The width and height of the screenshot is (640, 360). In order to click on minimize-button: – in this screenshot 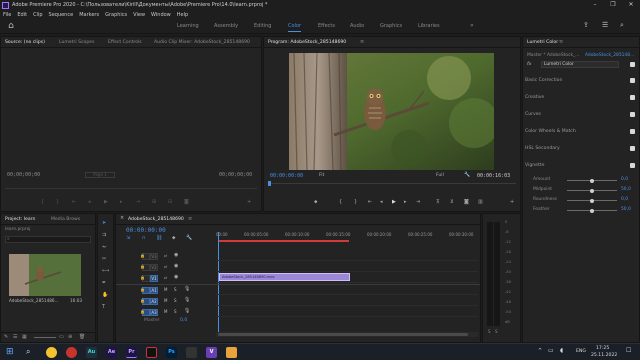, I will do `click(595, 5)`.